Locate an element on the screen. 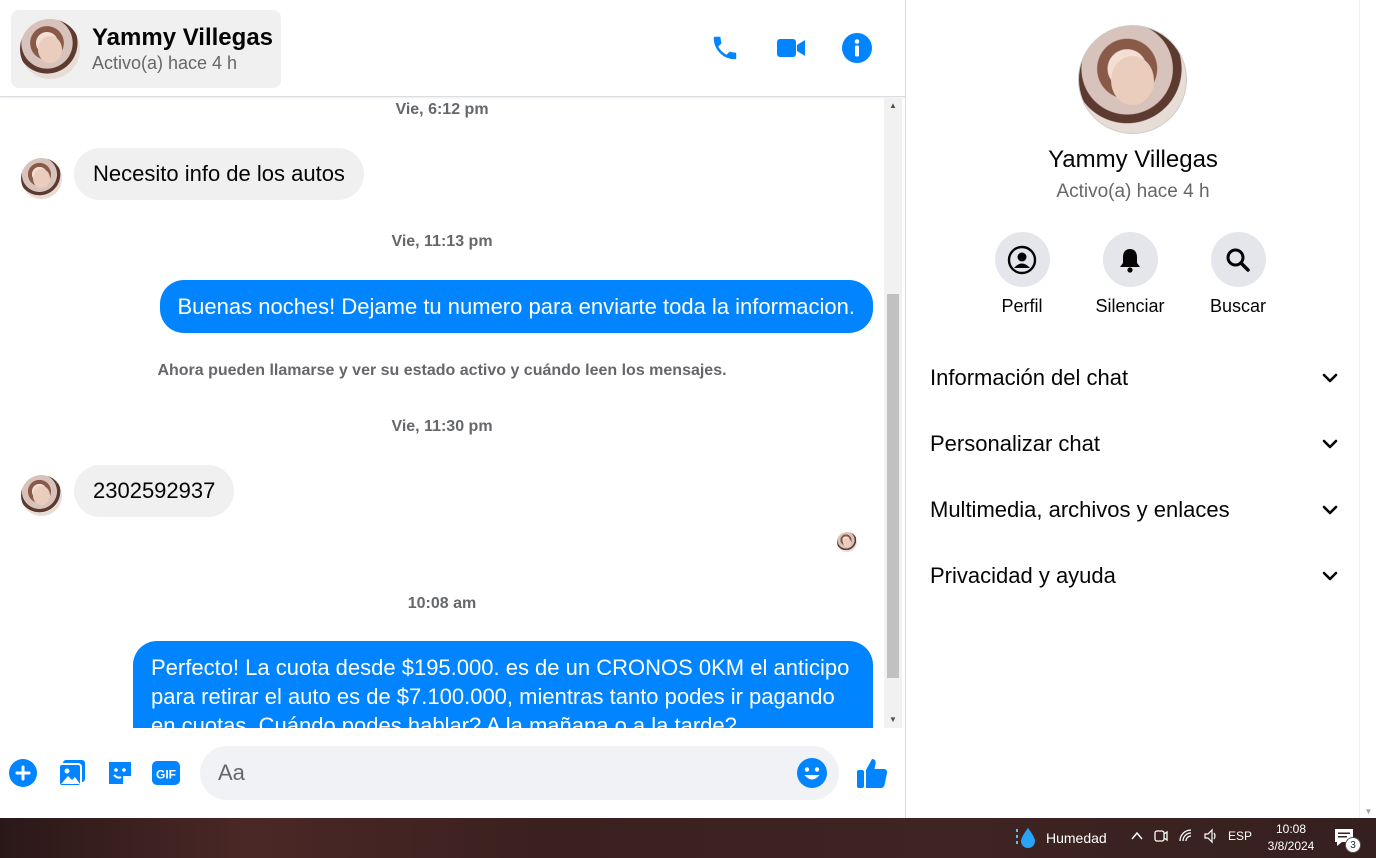 Image resolution: width=1376 pixels, height=858 pixels. message-input-box is located at coordinates (519, 773).